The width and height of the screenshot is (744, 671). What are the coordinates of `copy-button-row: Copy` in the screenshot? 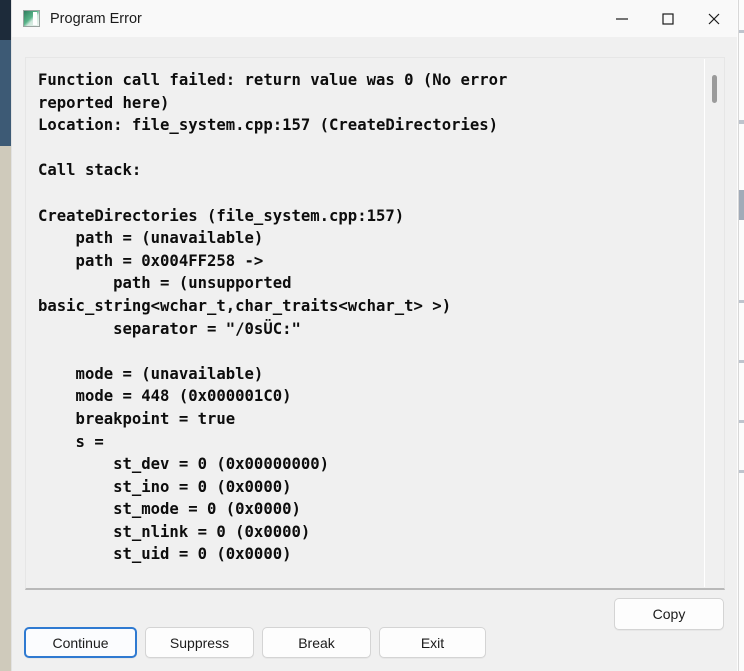 It's located at (669, 614).